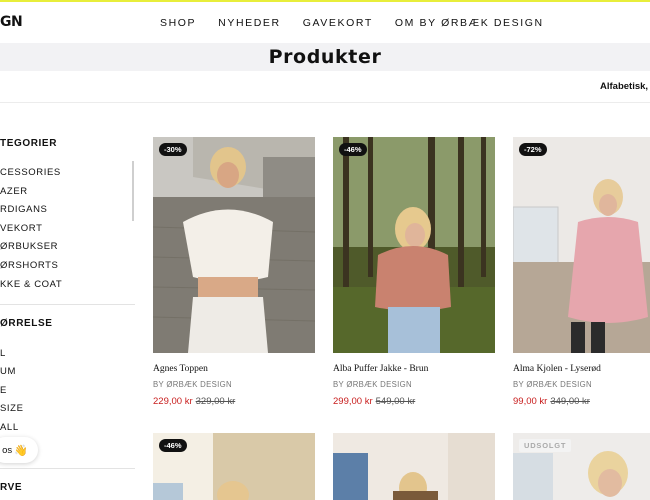 The width and height of the screenshot is (650, 500). I want to click on product-image: -46%, so click(414, 245).